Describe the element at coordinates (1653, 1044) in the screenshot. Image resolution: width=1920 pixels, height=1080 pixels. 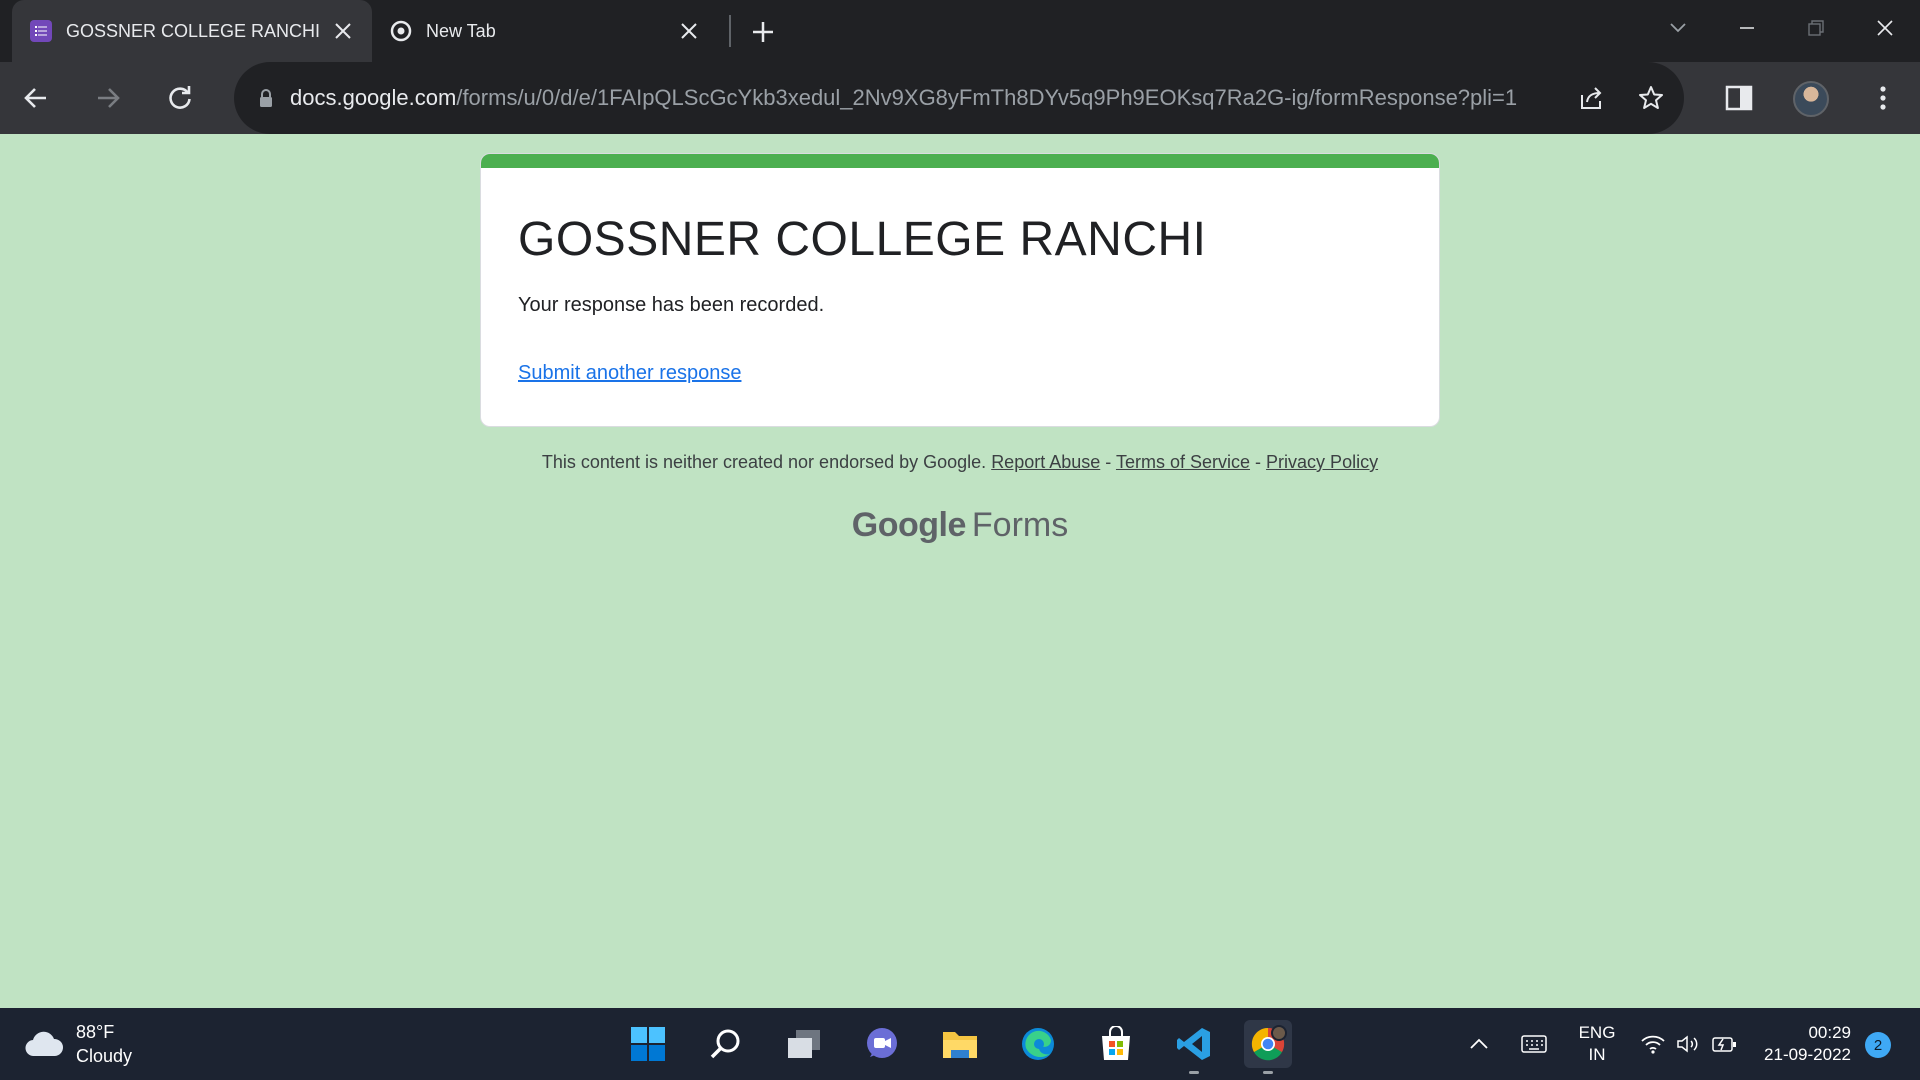
I see `wifi-icon` at that location.